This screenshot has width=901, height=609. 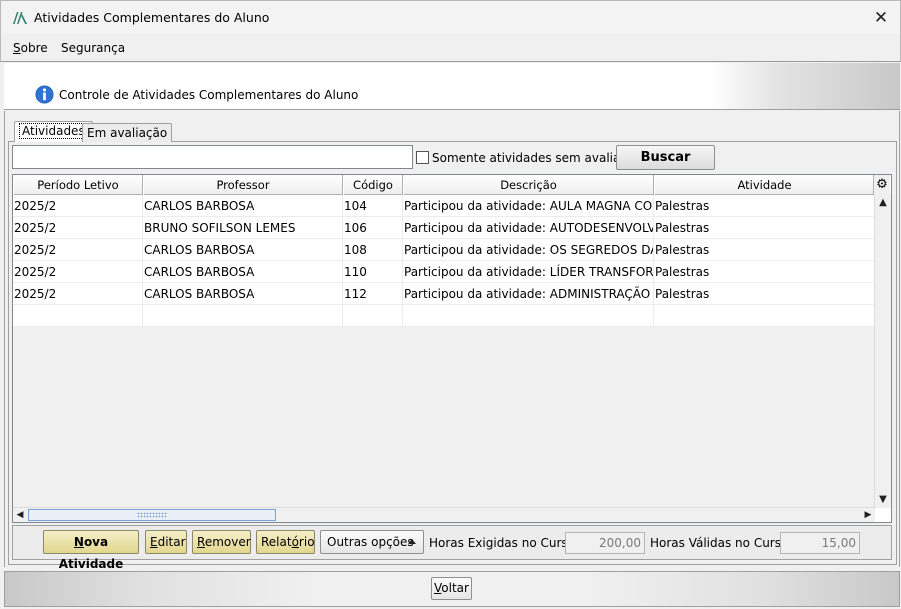 What do you see at coordinates (93, 48) in the screenshot?
I see `menu-item-seguranca: Segurança` at bounding box center [93, 48].